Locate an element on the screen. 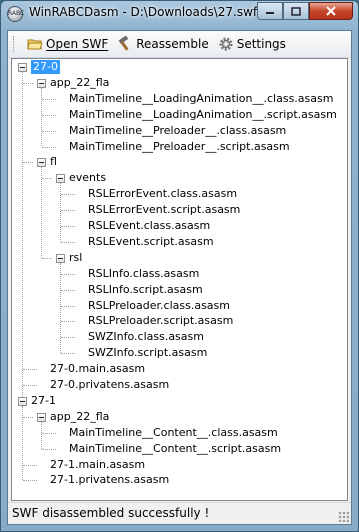 The image size is (359, 532). maximize-button is located at coordinates (296, 11).